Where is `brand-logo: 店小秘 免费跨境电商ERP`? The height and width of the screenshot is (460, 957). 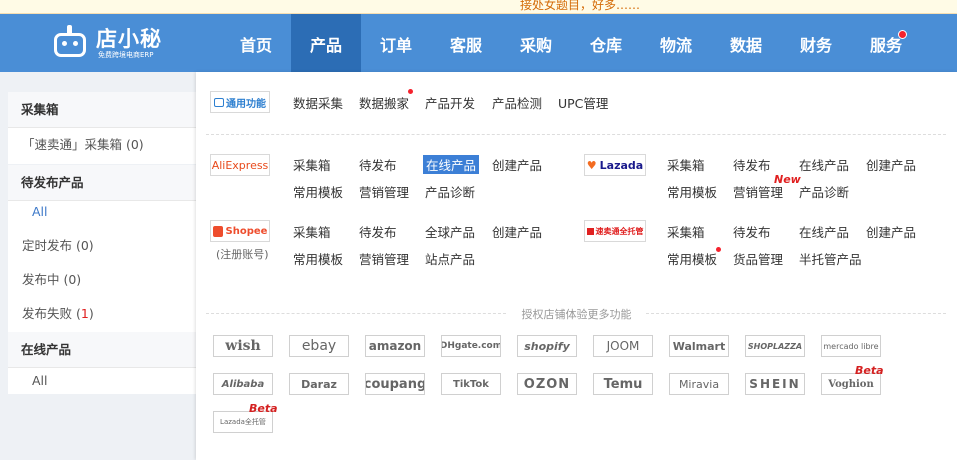 brand-logo: 店小秘 免费跨境电商ERP is located at coordinates (106, 43).